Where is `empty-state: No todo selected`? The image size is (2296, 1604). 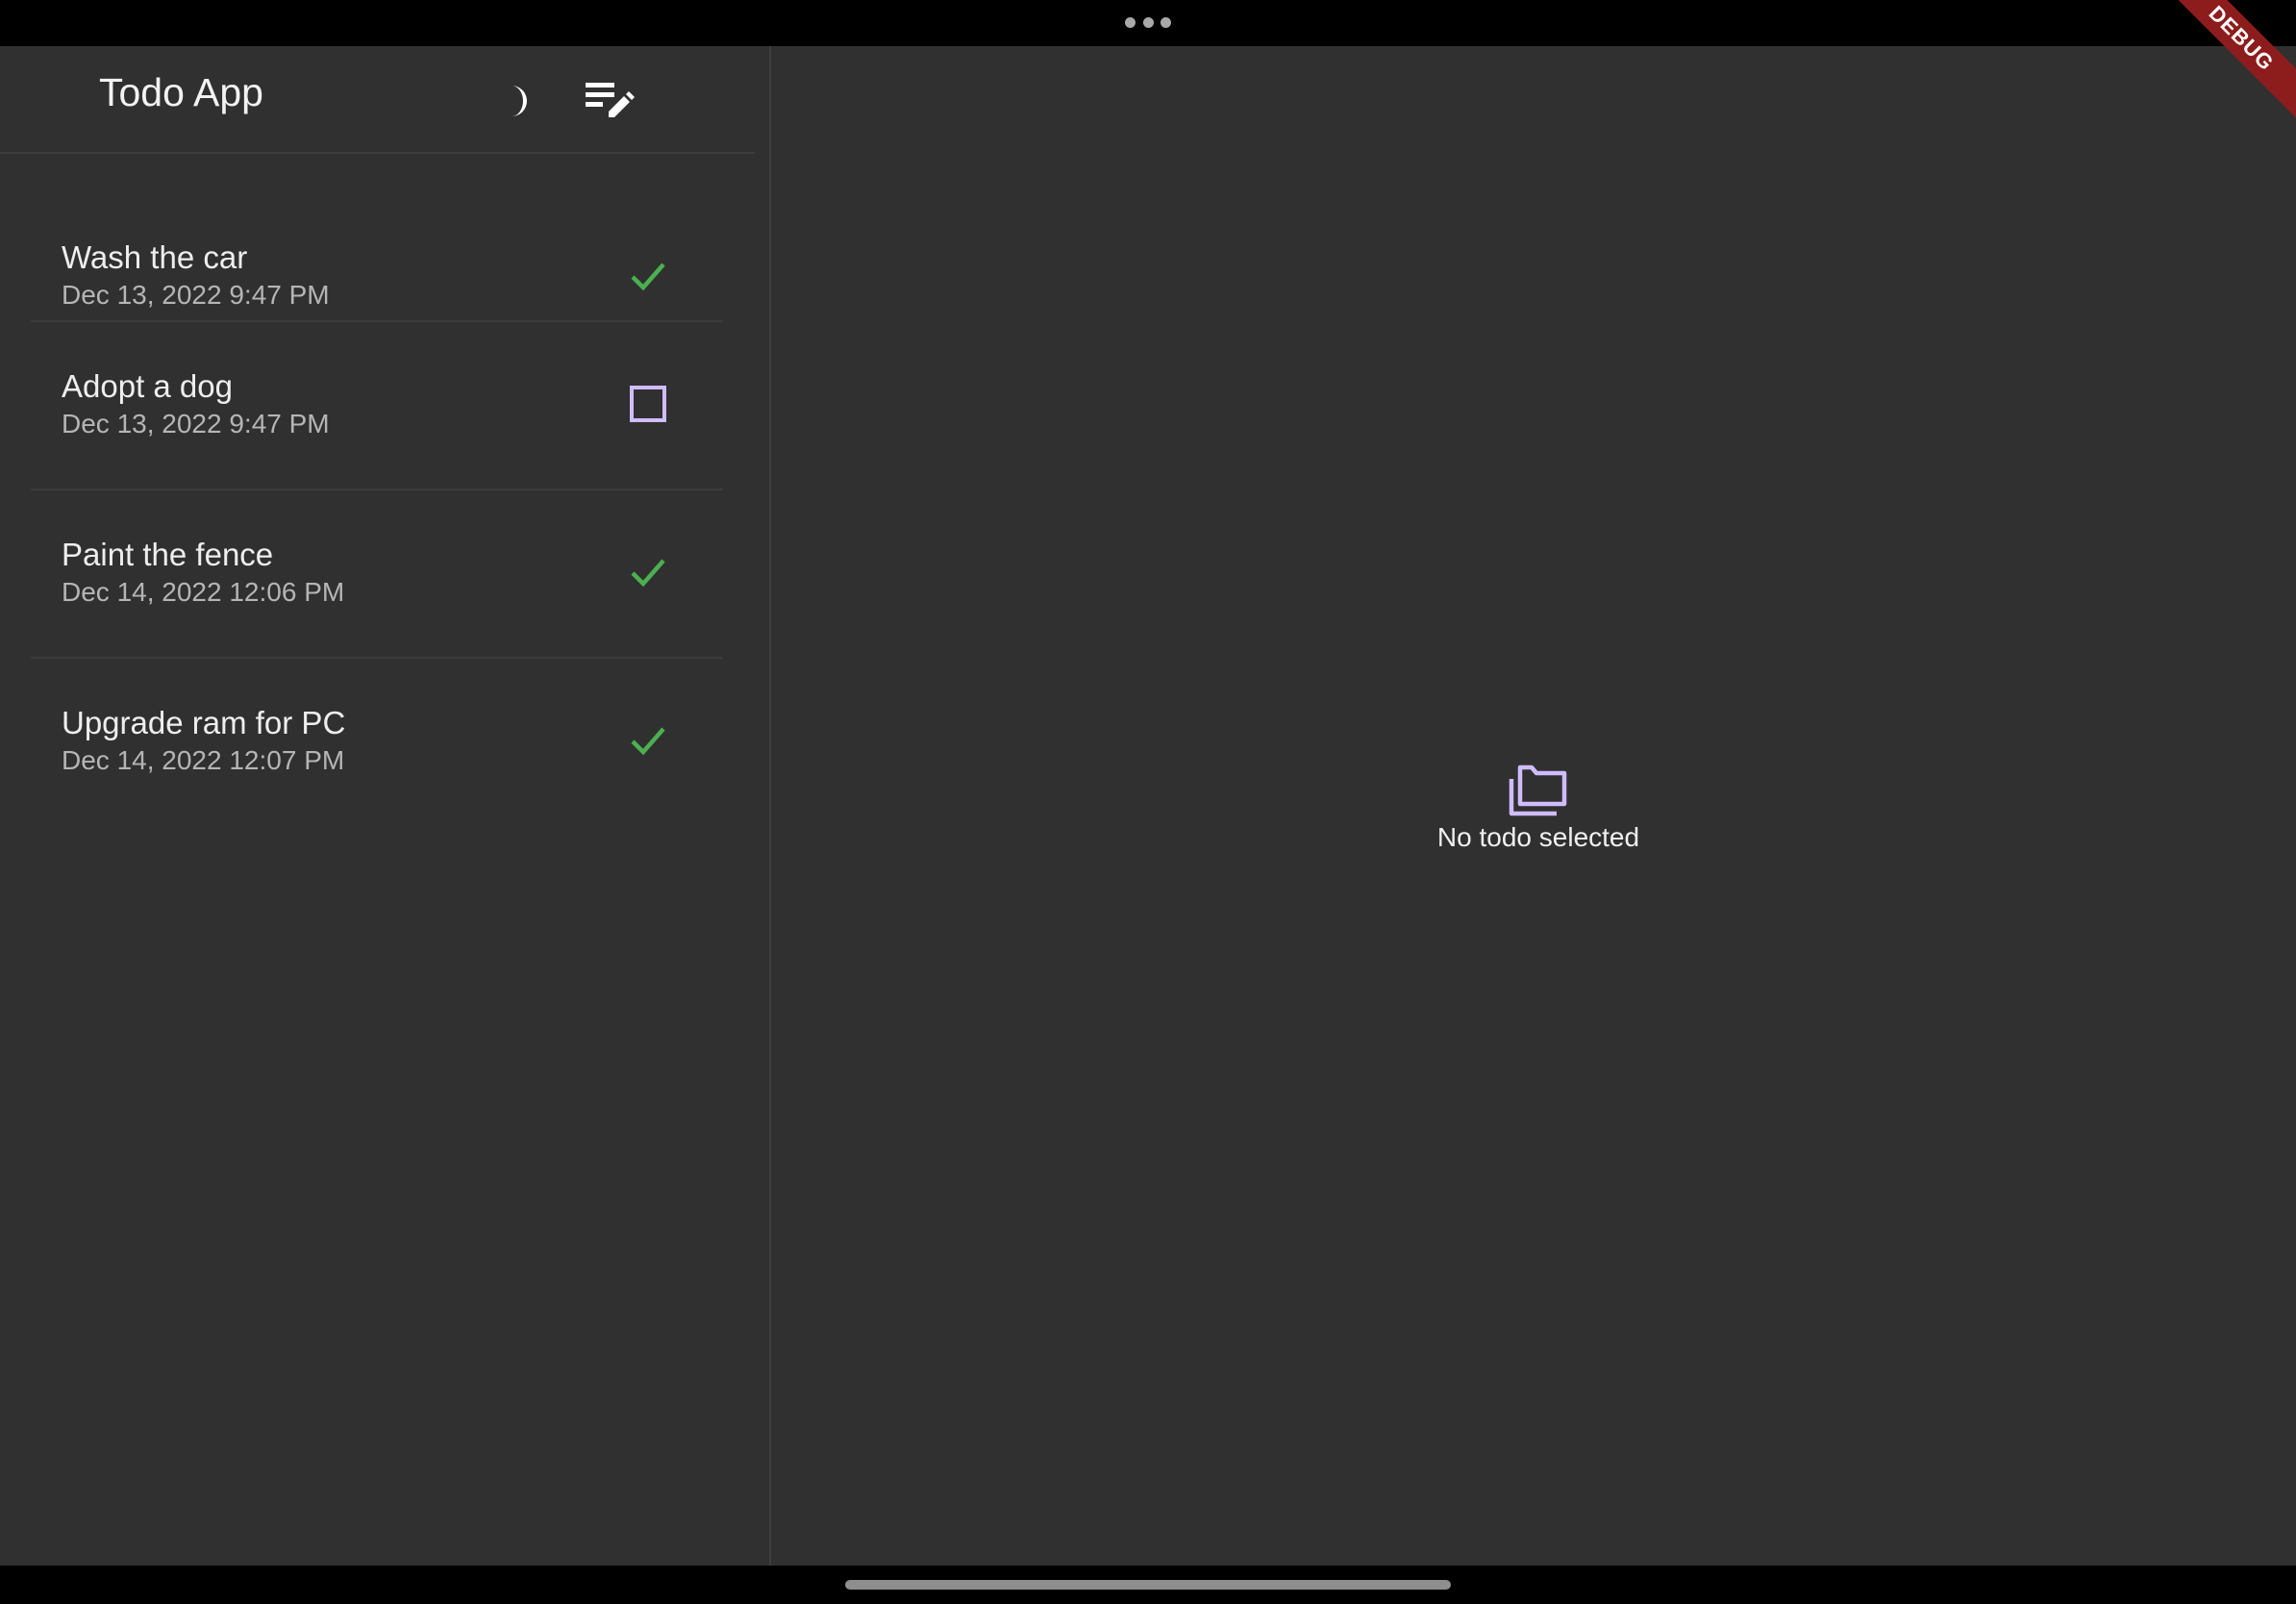
empty-state: No todo selected is located at coordinates (1538, 808).